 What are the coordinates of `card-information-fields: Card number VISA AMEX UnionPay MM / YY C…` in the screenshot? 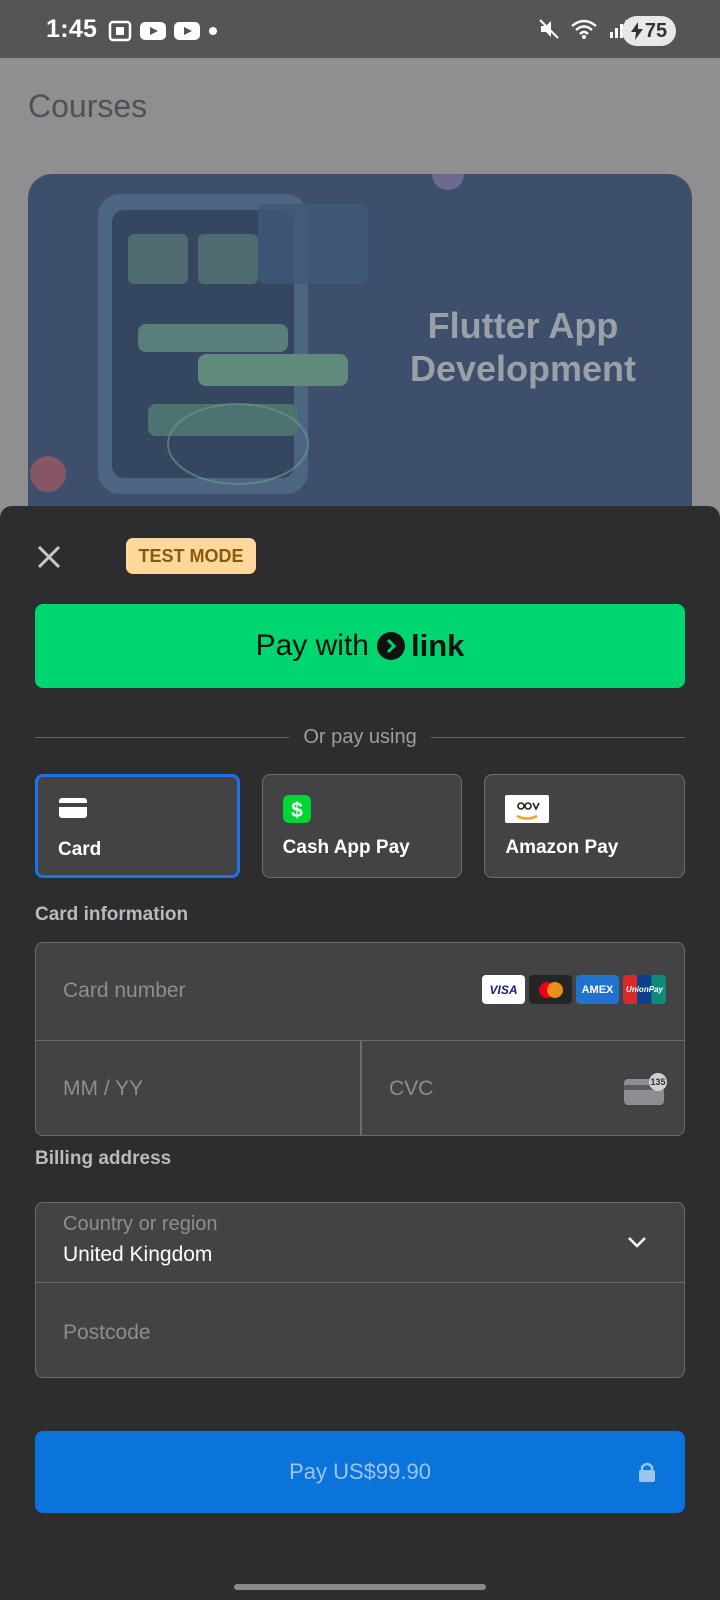 It's located at (360, 1039).